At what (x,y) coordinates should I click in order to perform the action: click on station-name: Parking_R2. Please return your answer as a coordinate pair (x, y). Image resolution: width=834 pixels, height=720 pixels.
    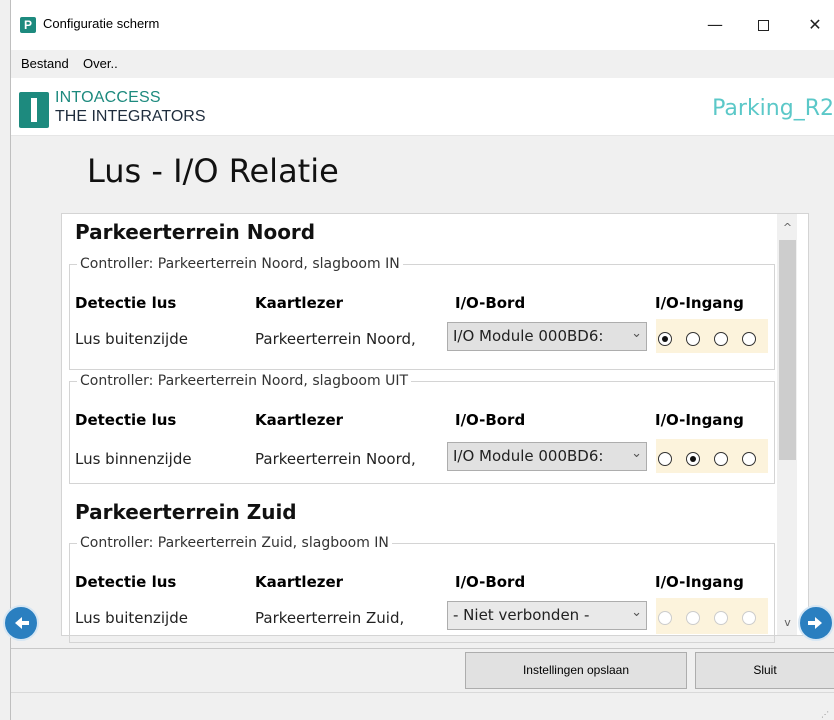
    Looking at the image, I should click on (773, 108).